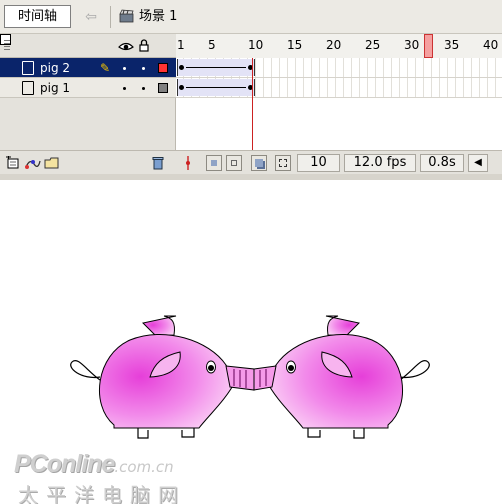 Image resolution: width=502 pixels, height=504 pixels. Describe the element at coordinates (64, 464) in the screenshot. I see `watermark-brand: PConline` at that location.